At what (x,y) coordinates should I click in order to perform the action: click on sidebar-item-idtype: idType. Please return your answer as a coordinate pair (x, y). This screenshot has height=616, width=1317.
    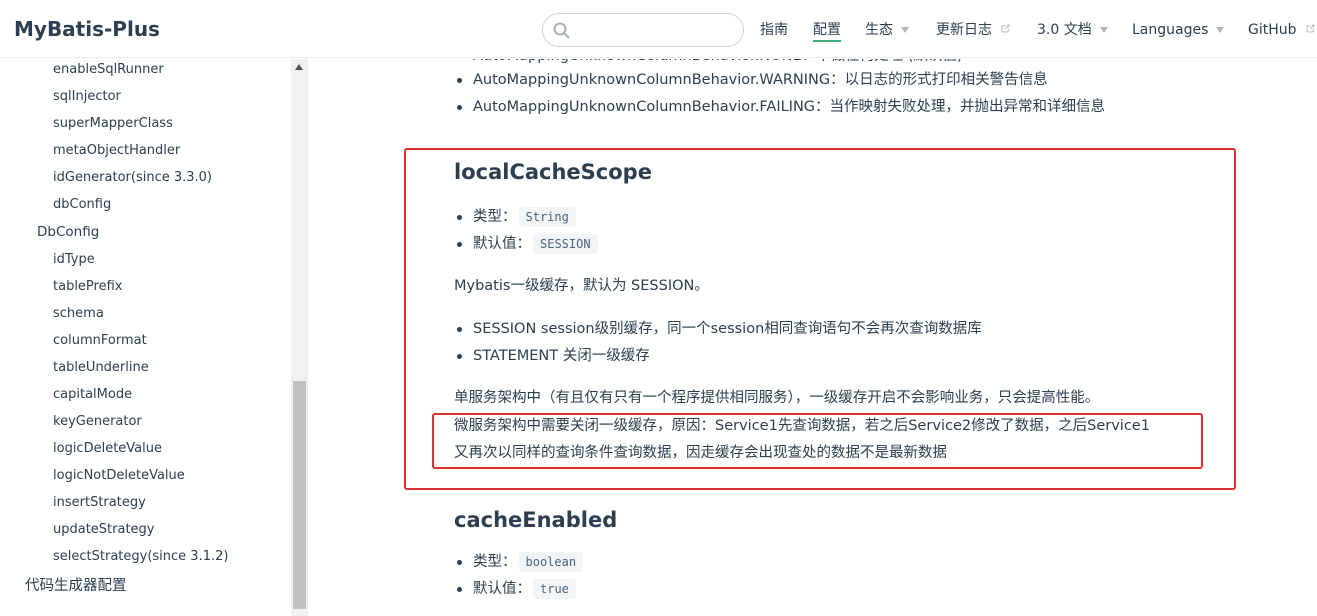
    Looking at the image, I should click on (74, 260).